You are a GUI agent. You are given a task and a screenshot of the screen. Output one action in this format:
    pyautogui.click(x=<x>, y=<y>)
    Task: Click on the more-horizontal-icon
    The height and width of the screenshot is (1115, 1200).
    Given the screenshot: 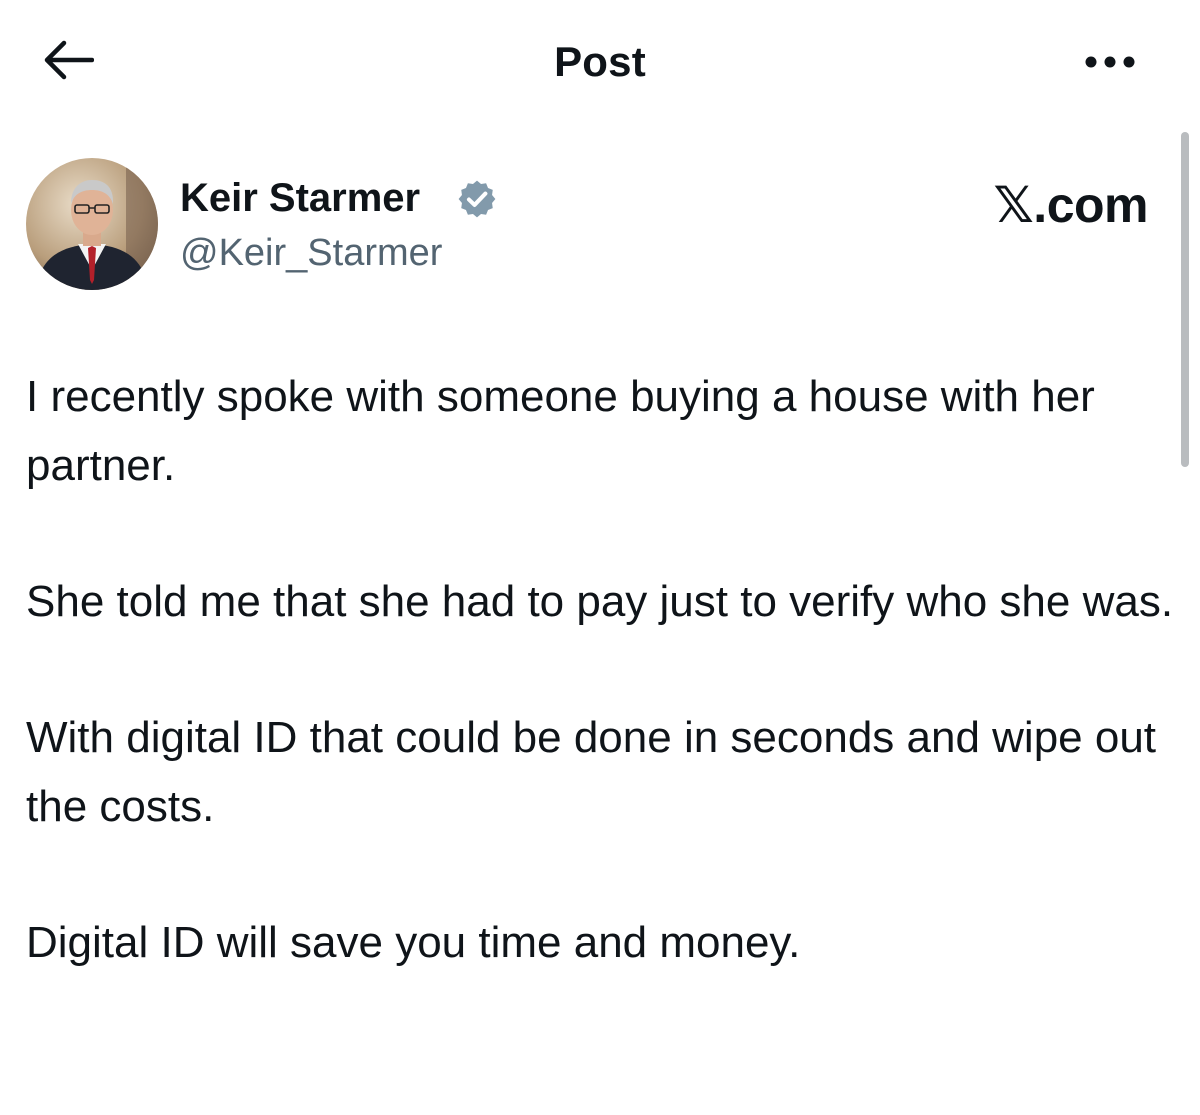 What is the action you would take?
    pyautogui.click(x=1110, y=64)
    